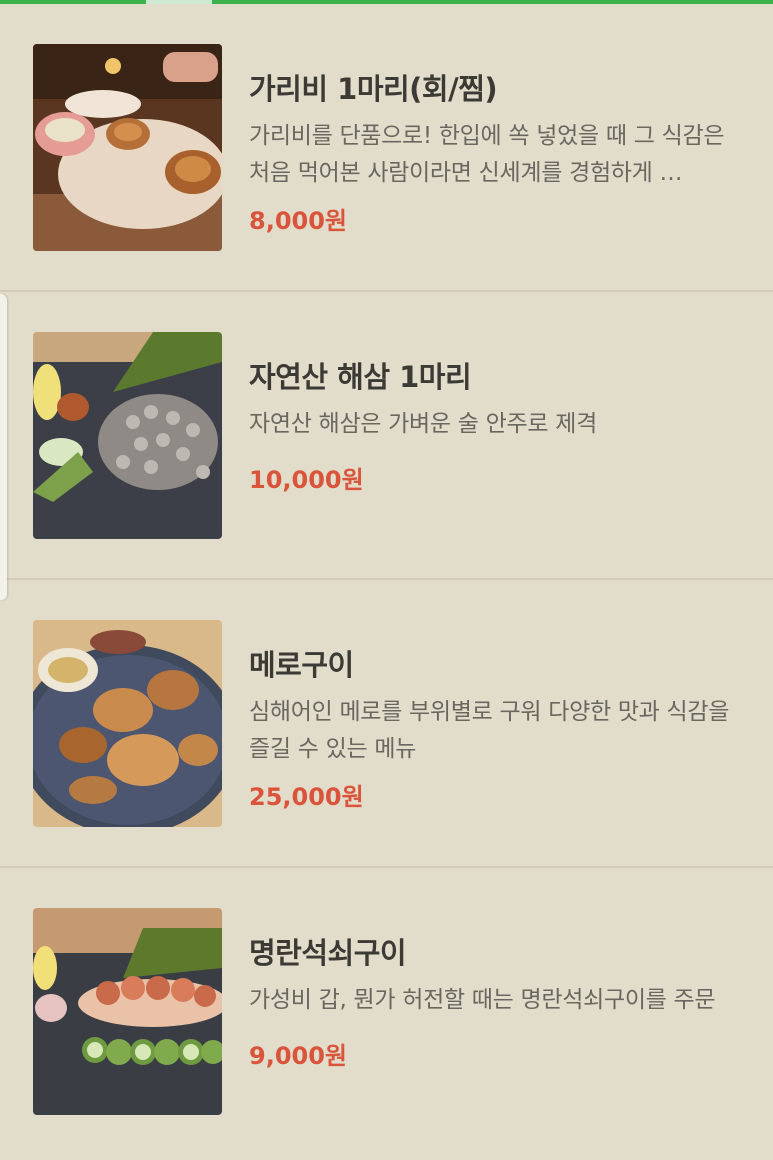  What do you see at coordinates (127, 1011) in the screenshot?
I see `grilled-pollock-roe-photo` at bounding box center [127, 1011].